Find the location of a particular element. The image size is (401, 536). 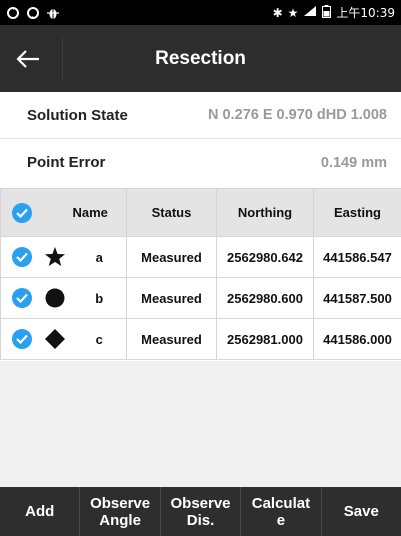

table-row: b Measured 2562980.600 441587.500 is located at coordinates (200, 298).